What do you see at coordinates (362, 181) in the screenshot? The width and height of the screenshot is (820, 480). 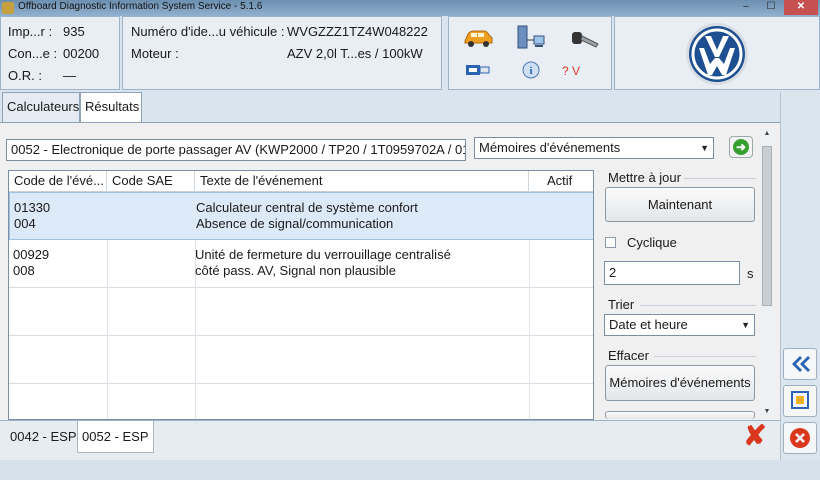 I see `col-event-text: Texte de l'événement` at bounding box center [362, 181].